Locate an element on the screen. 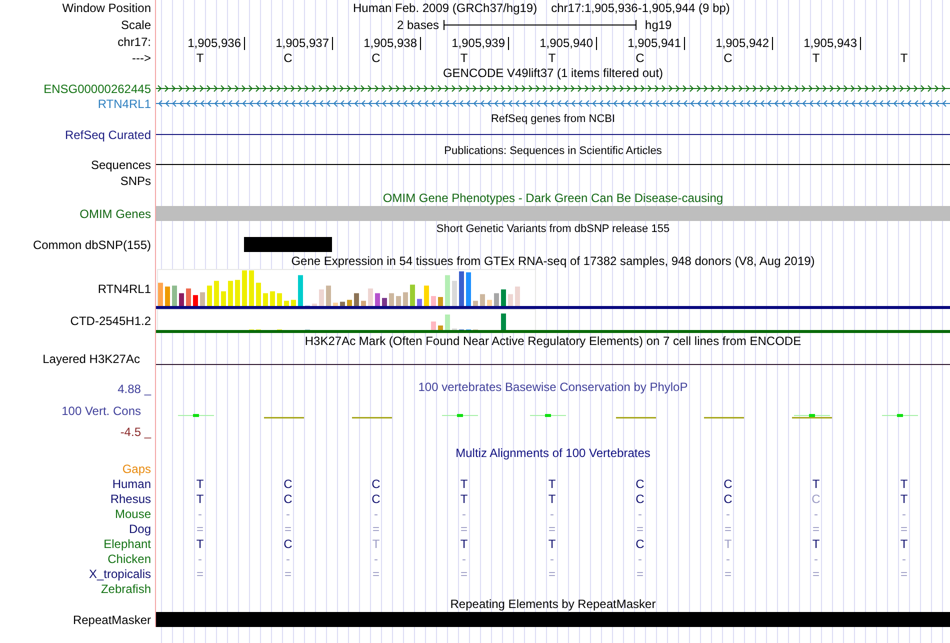 The image size is (950, 643). axis-min-label: -4.5 _ is located at coordinates (135, 432).